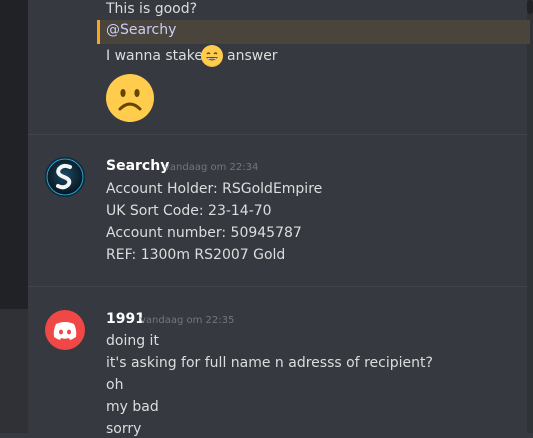 The image size is (533, 438). I want to click on scrollbar-track, so click(530, 216).